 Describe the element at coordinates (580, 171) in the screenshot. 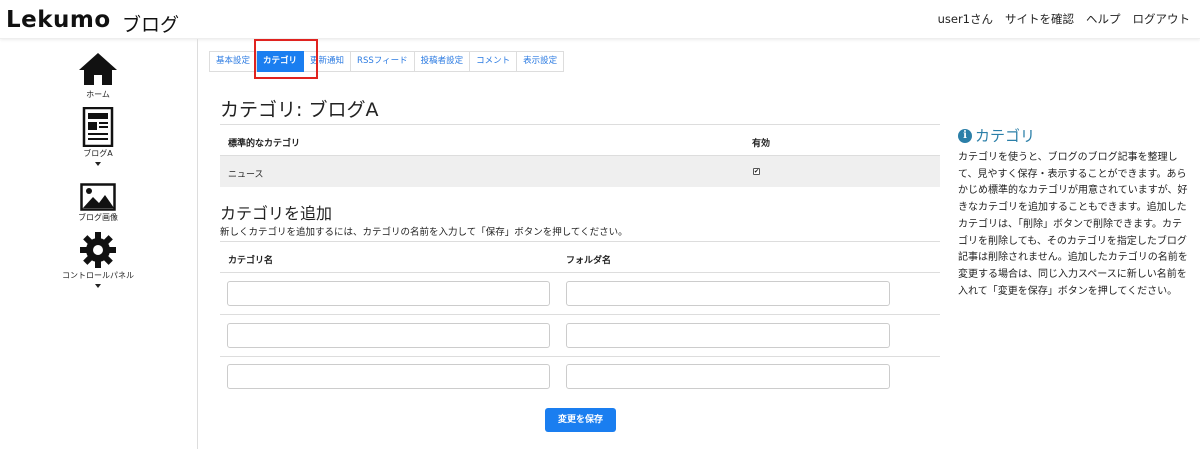

I see `table-row: ニュース ✔` at that location.